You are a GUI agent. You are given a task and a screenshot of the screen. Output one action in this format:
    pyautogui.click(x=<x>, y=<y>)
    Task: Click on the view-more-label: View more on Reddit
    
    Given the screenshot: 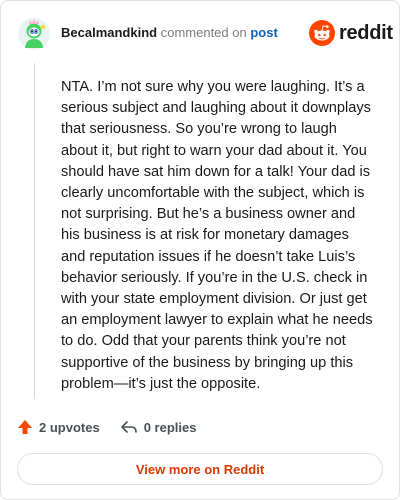 What is the action you would take?
    pyautogui.click(x=200, y=469)
    